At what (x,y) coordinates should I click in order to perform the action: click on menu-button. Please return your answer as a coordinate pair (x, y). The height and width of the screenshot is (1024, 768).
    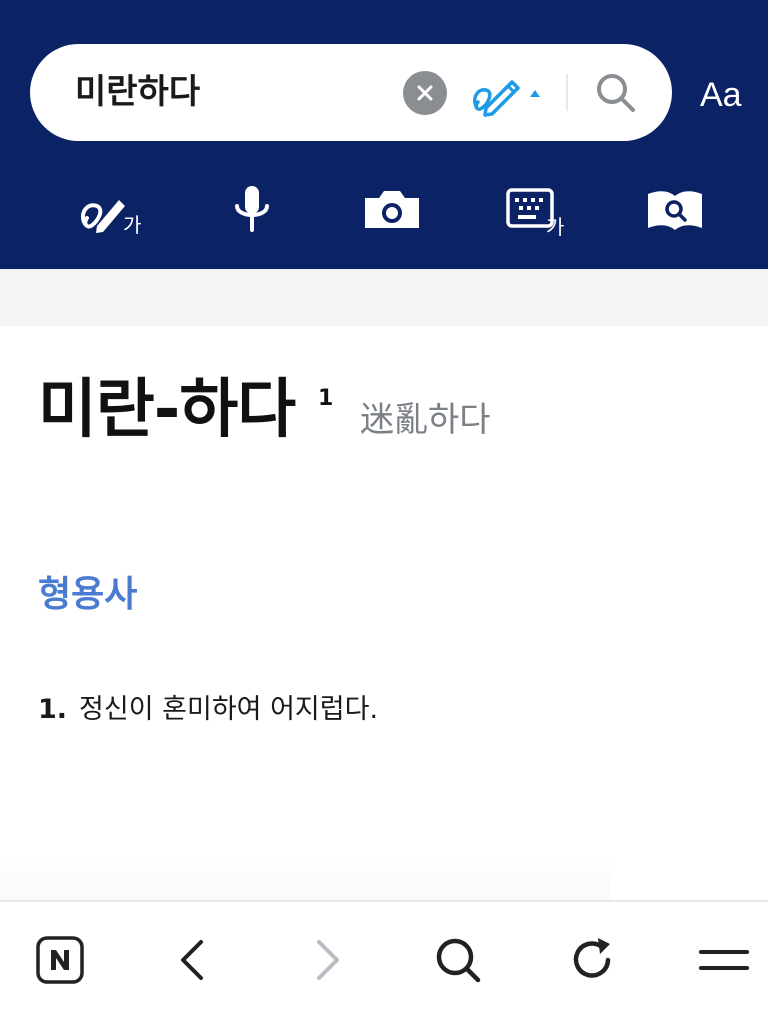
    Looking at the image, I should click on (723, 960).